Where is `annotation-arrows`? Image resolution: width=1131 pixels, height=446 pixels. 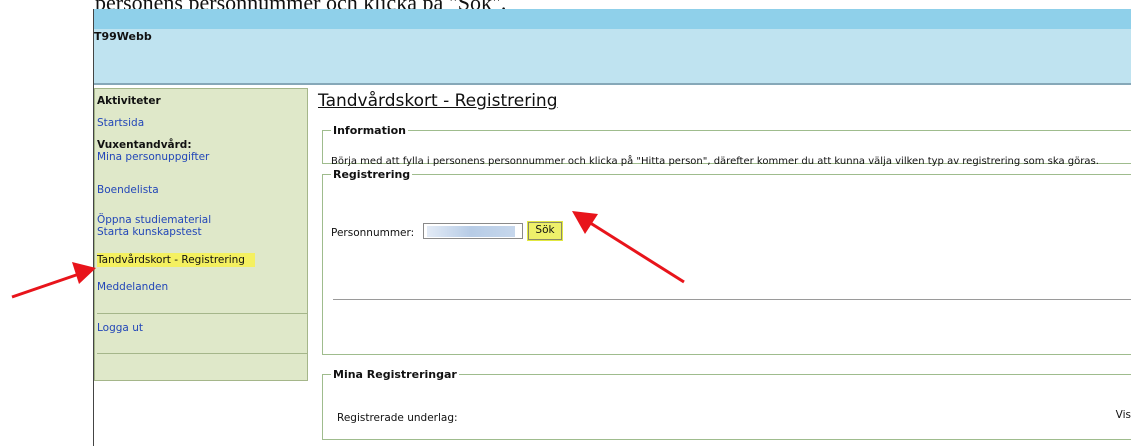
annotation-arrows is located at coordinates (348, 255).